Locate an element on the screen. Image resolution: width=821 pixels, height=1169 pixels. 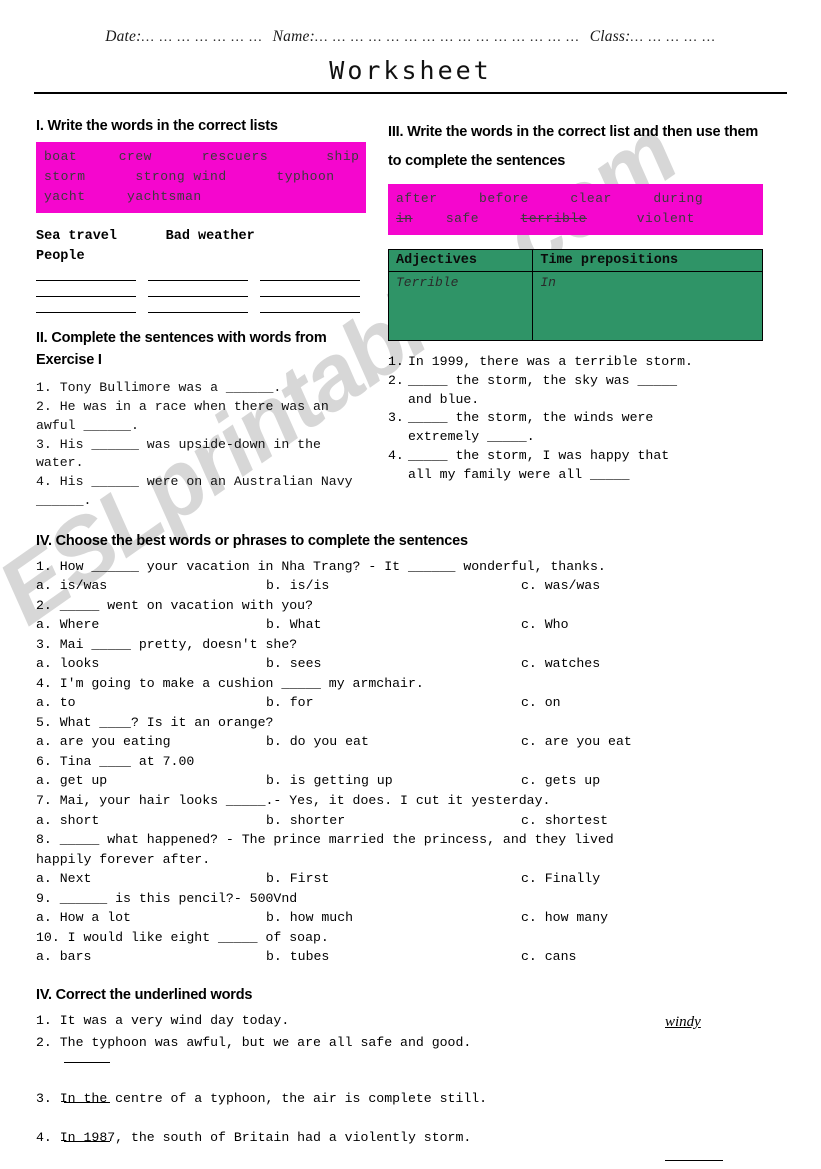
wordbank-row: yacht yachtsman is located at coordinates (123, 197).